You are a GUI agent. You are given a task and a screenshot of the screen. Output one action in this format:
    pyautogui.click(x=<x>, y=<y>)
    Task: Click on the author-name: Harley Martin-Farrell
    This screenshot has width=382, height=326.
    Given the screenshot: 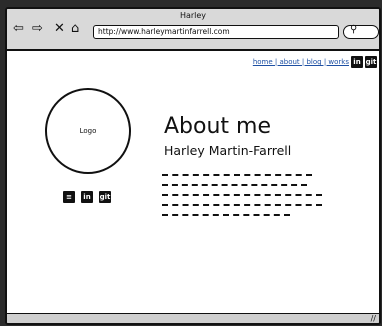 What is the action you would take?
    pyautogui.click(x=228, y=150)
    